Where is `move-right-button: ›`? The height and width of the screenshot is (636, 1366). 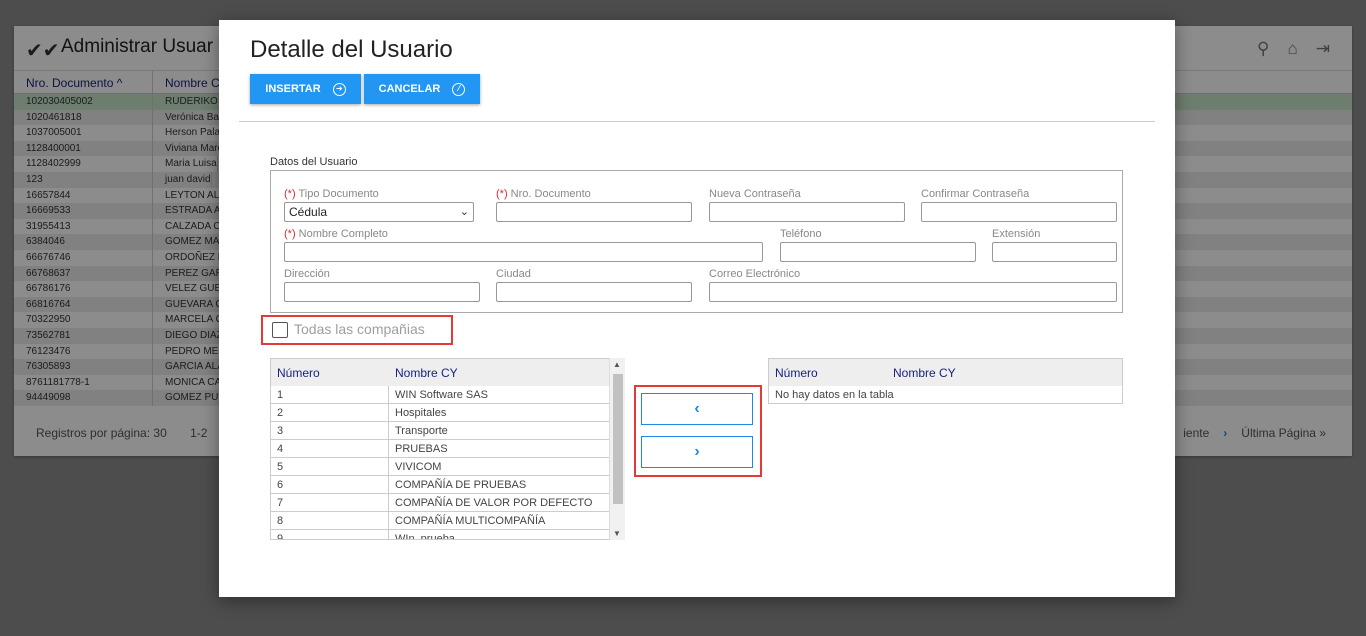
move-right-button: › is located at coordinates (697, 452).